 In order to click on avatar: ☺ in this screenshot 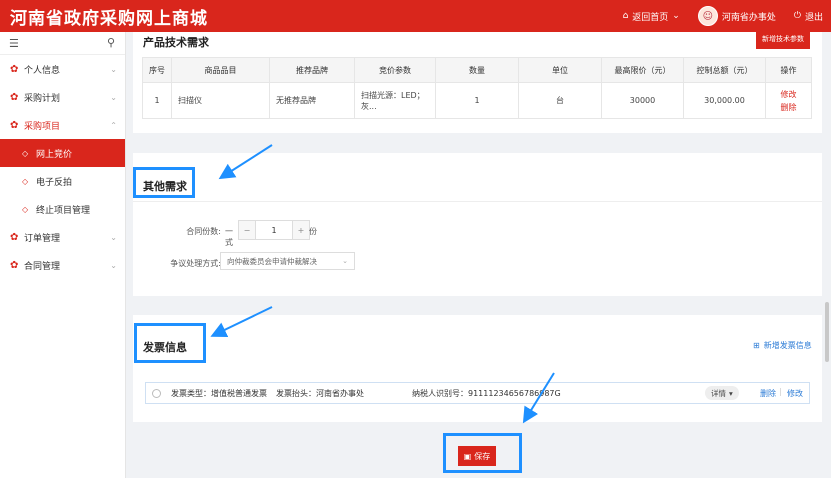, I will do `click(707, 16)`.